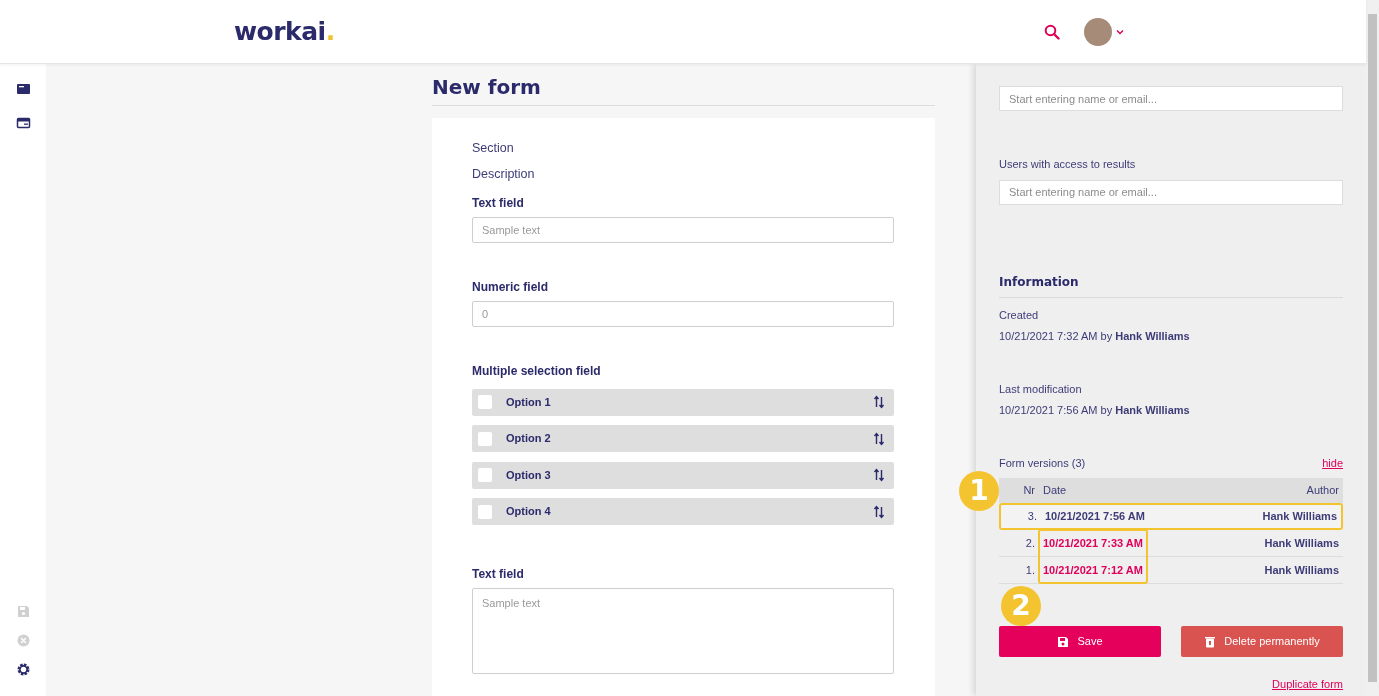 The width and height of the screenshot is (1379, 696). I want to click on settings-icon, so click(23, 669).